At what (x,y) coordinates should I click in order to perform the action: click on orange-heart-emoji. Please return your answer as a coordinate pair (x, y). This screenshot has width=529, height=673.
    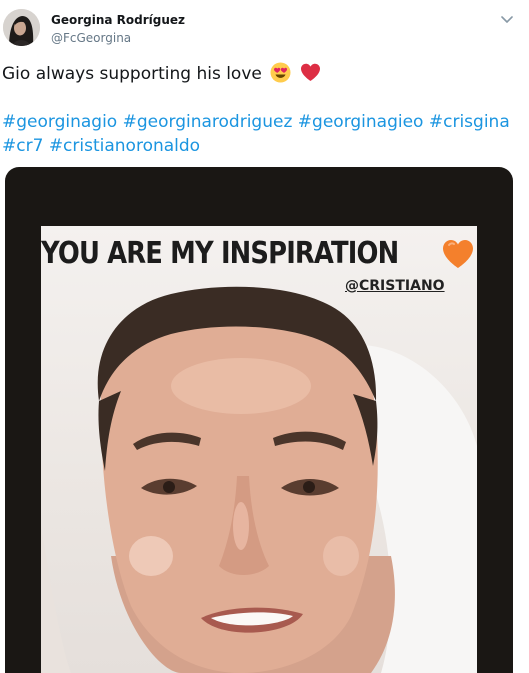
    Looking at the image, I should click on (458, 254).